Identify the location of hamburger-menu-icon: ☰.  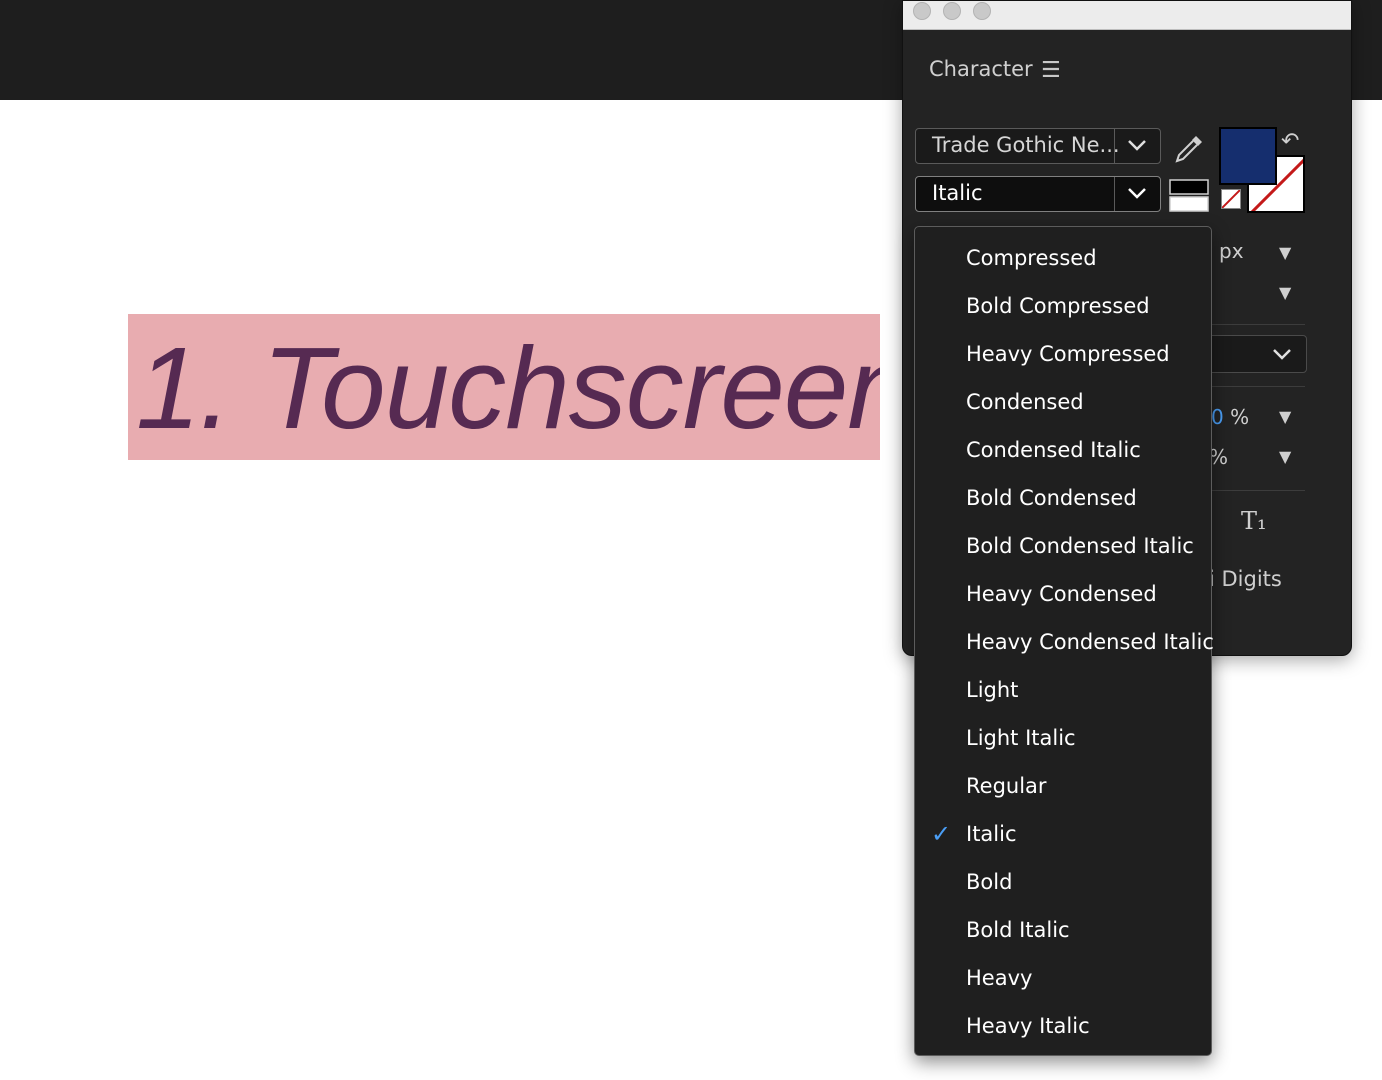
(1051, 71).